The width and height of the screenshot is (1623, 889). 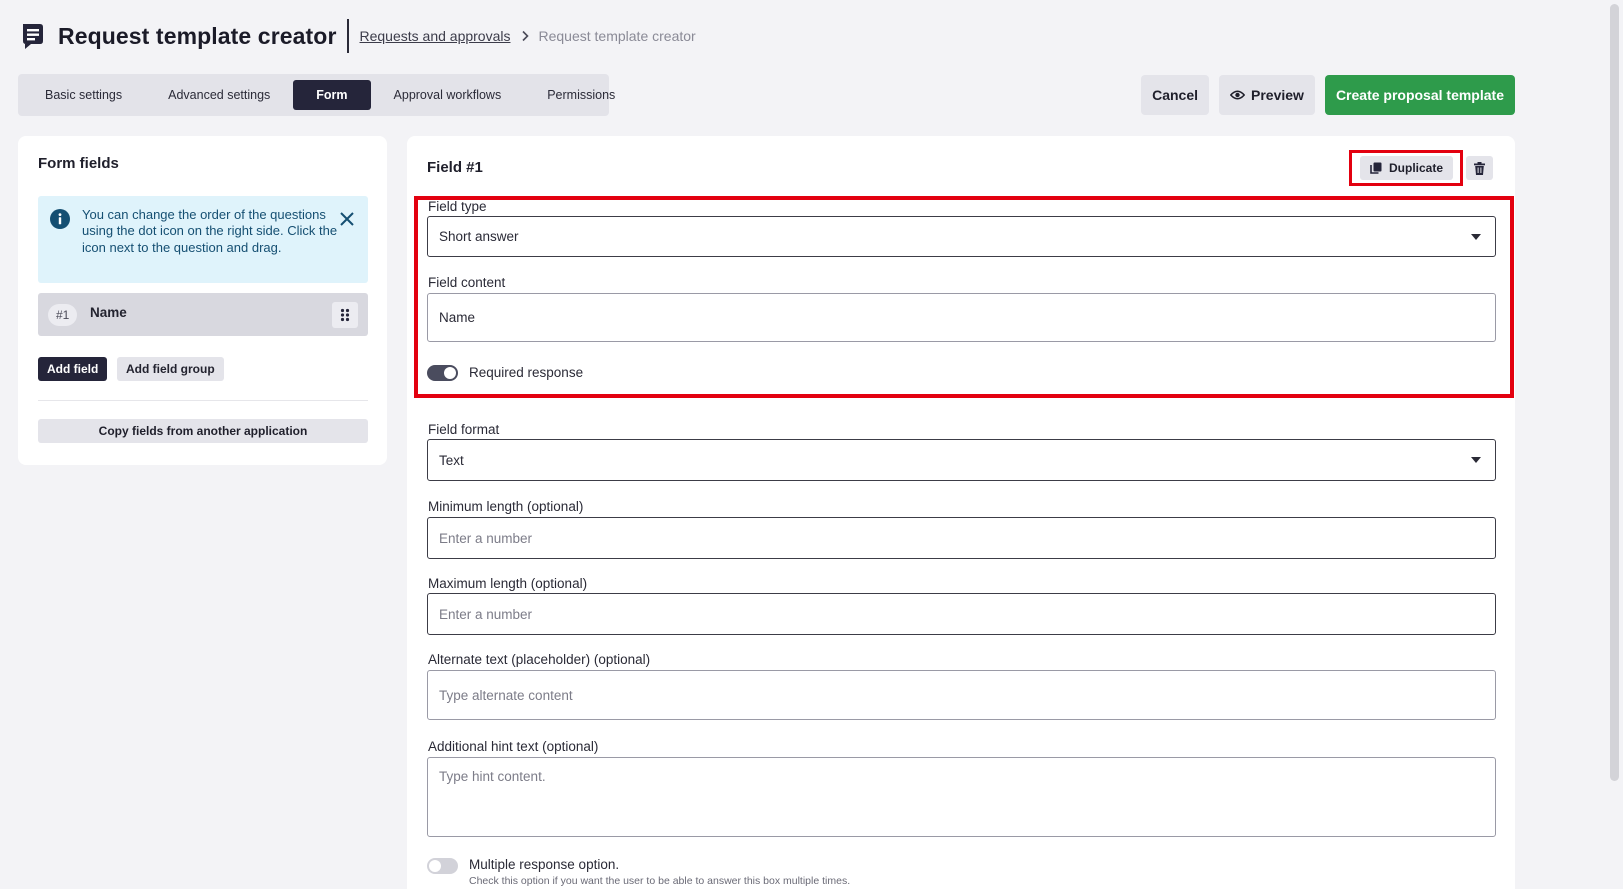 What do you see at coordinates (442, 373) in the screenshot?
I see `required-response-toggle` at bounding box center [442, 373].